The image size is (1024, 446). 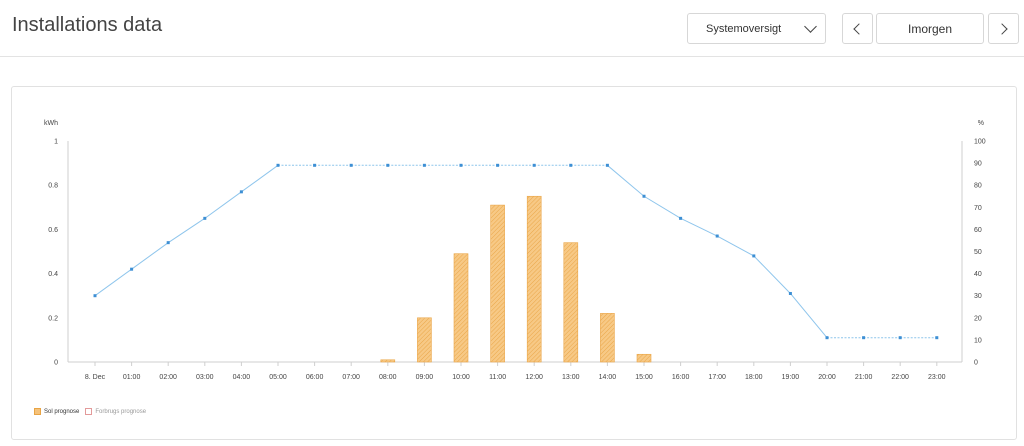 What do you see at coordinates (681, 377) in the screenshot?
I see `x-tick-label: 16:00` at bounding box center [681, 377].